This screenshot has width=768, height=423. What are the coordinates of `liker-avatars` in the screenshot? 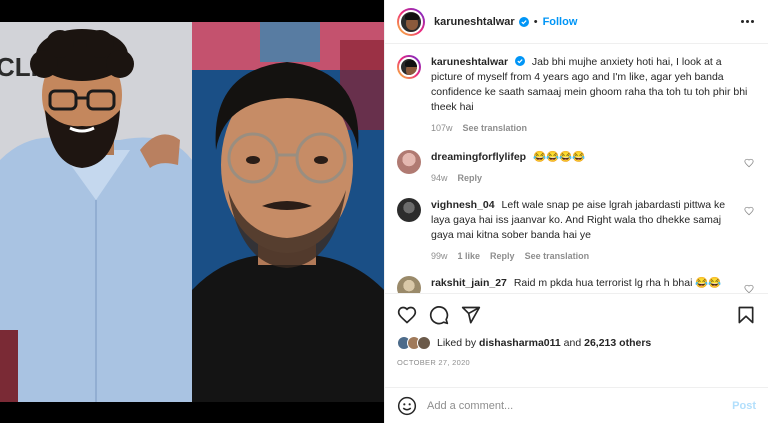 It's located at (414, 343).